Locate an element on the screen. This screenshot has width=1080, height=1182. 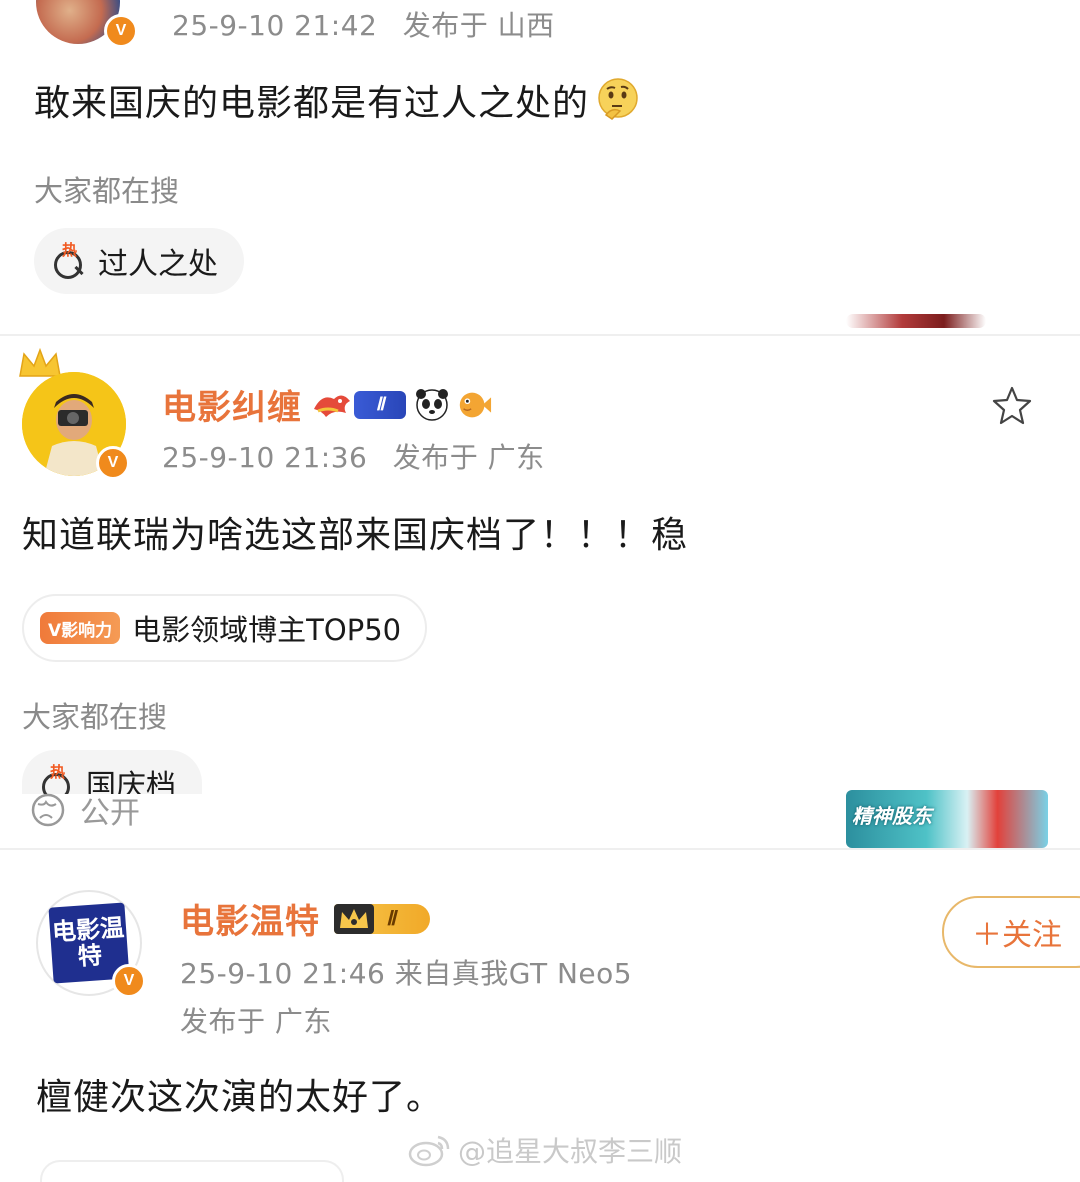
hot-search-icon: 热 is located at coordinates (70, 260).